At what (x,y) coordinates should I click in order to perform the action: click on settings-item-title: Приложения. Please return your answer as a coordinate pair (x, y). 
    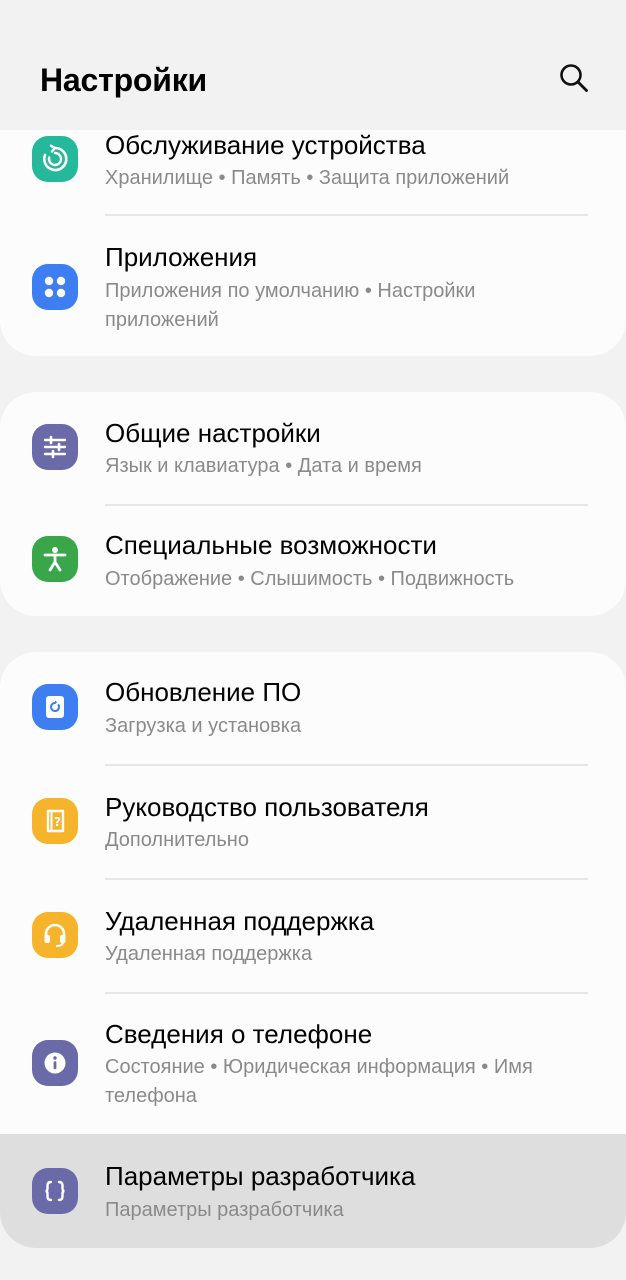
    Looking at the image, I should click on (181, 257).